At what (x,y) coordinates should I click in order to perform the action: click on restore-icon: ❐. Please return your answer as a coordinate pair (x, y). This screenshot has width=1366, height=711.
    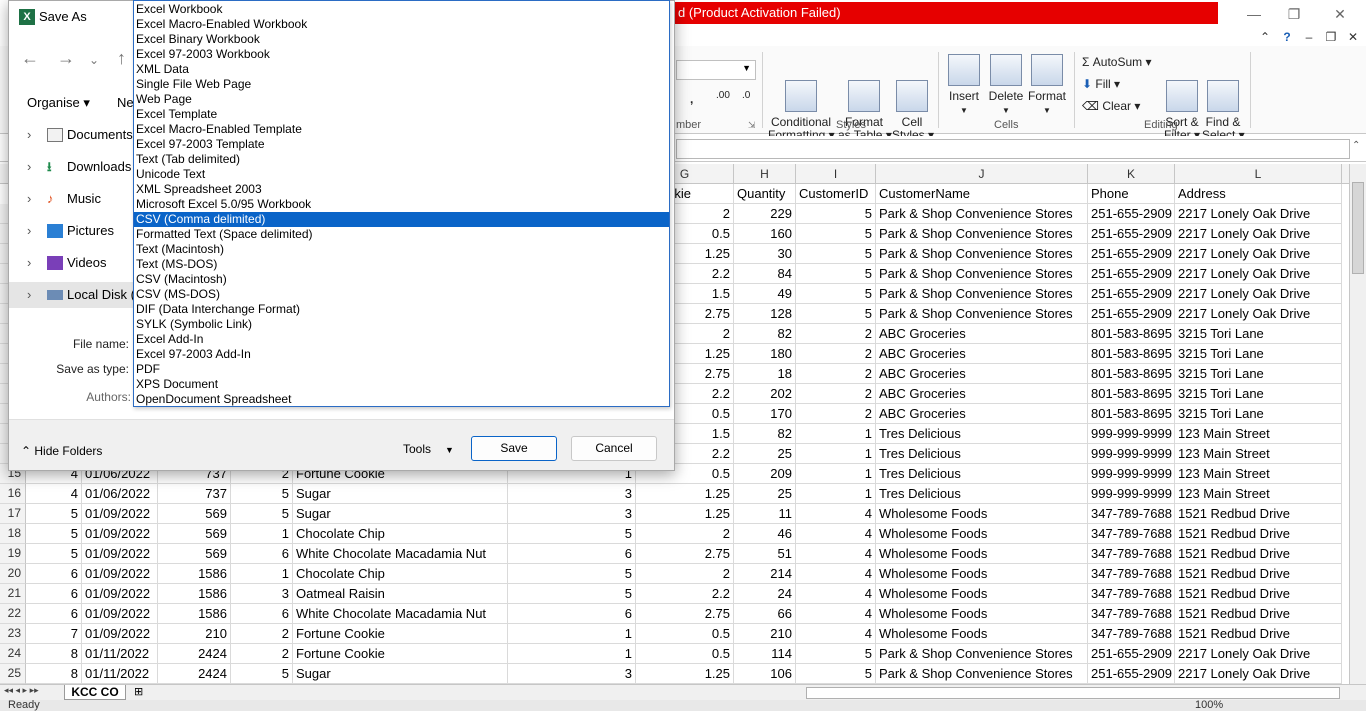
    Looking at the image, I should click on (1294, 14).